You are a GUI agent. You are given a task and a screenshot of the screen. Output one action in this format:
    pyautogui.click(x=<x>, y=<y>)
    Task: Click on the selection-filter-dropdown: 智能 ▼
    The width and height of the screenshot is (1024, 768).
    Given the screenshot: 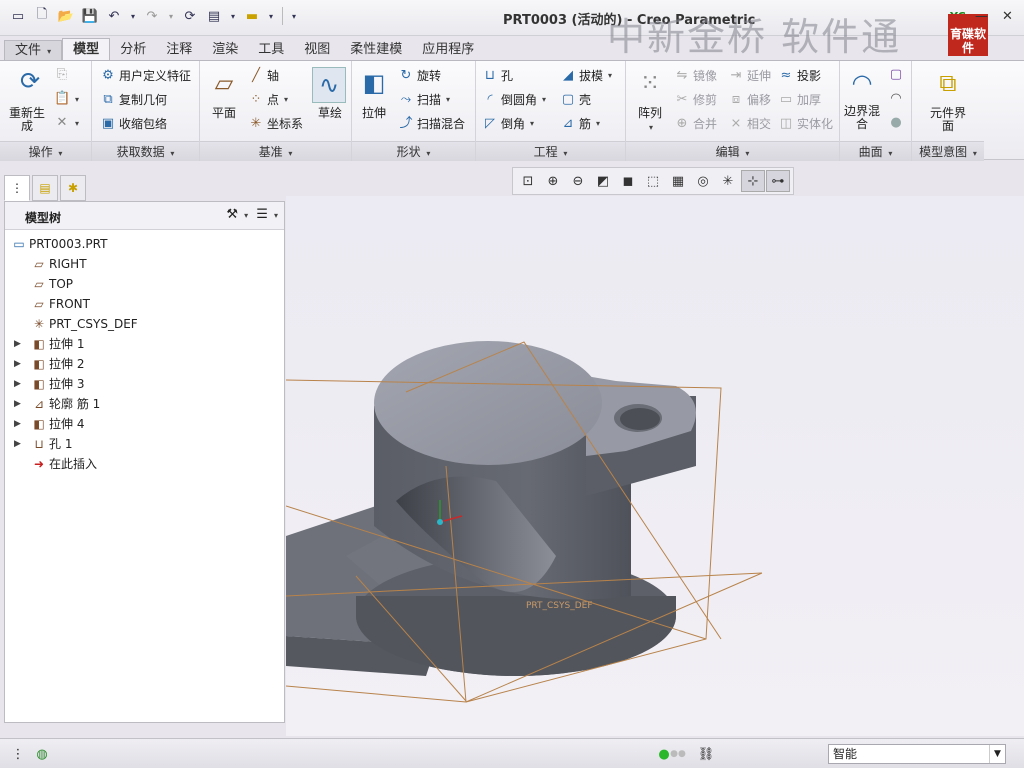 What is the action you would take?
    pyautogui.click(x=917, y=754)
    